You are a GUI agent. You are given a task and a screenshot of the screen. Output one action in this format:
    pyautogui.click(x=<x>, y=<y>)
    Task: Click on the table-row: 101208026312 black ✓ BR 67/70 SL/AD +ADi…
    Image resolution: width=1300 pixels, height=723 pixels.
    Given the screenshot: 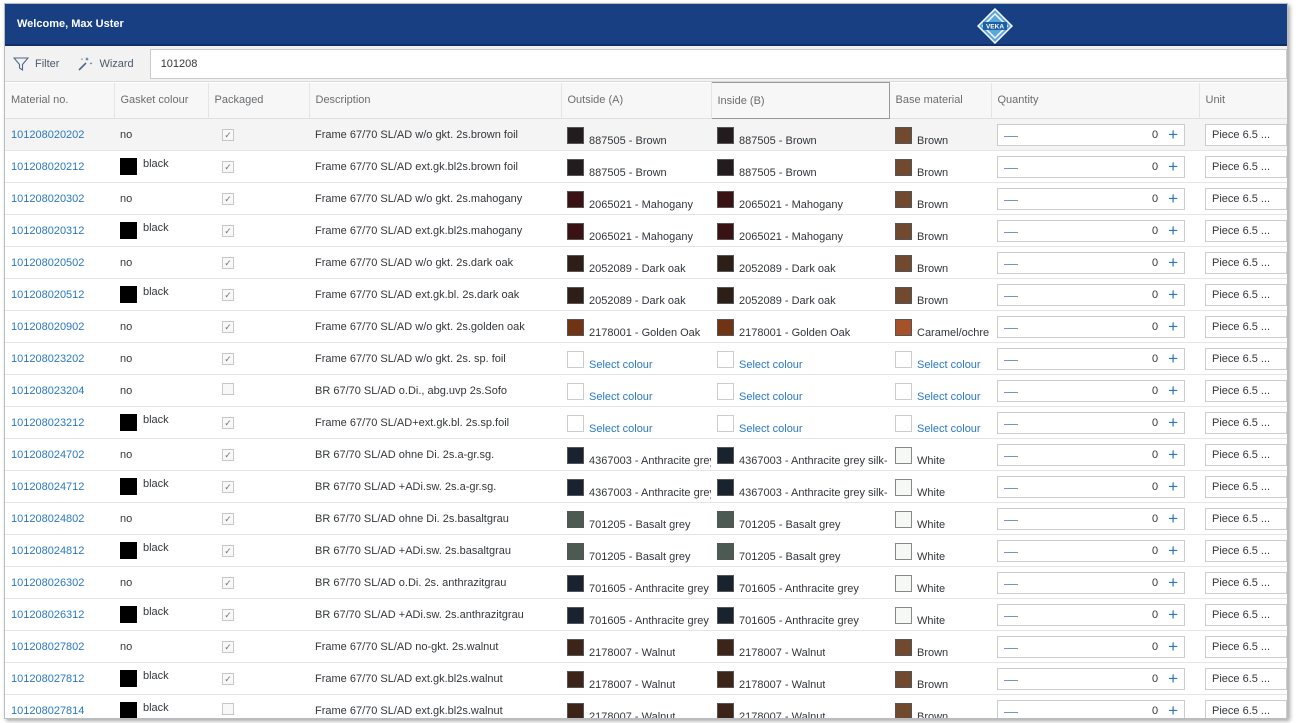 What is the action you would take?
    pyautogui.click(x=646, y=614)
    